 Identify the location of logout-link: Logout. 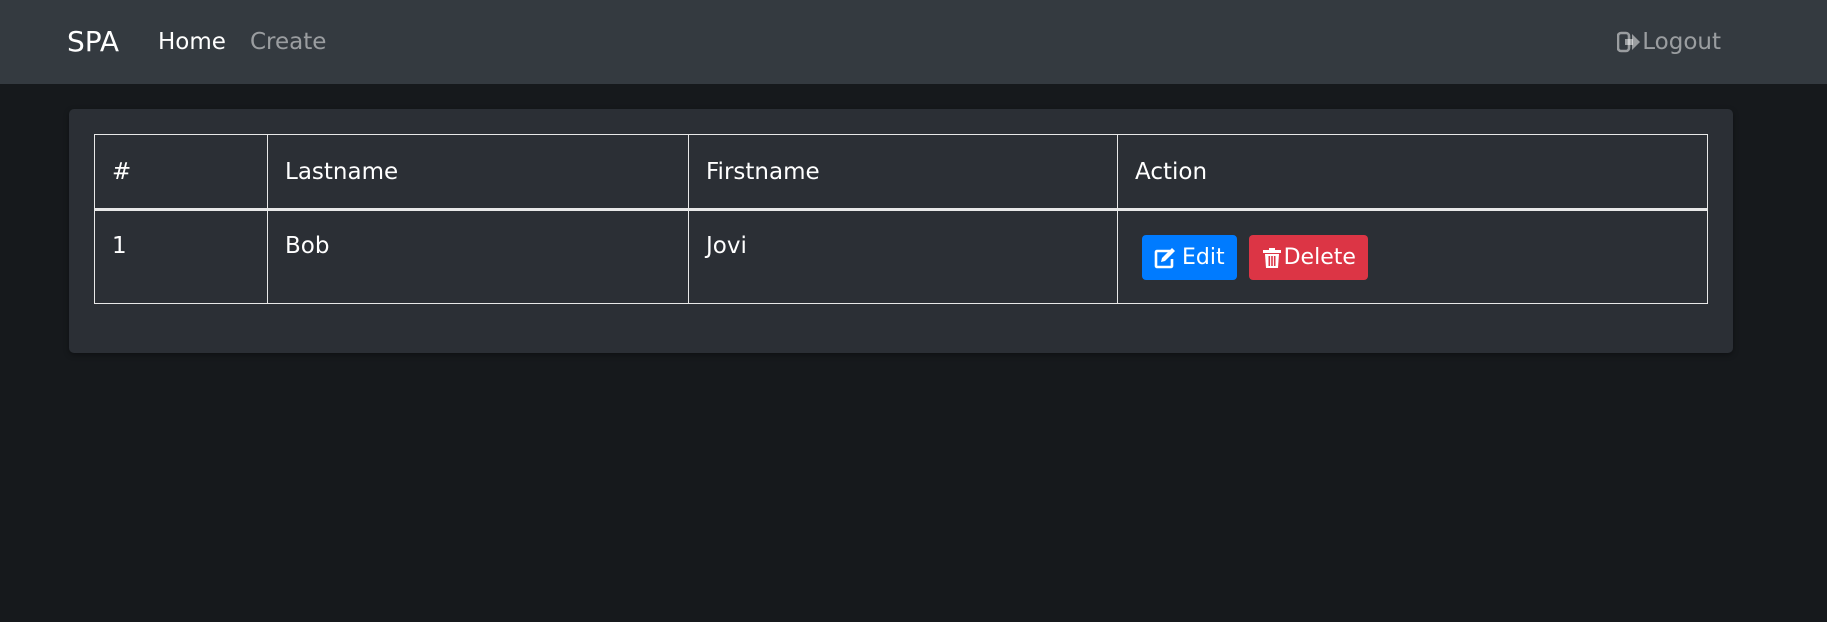
(1669, 42).